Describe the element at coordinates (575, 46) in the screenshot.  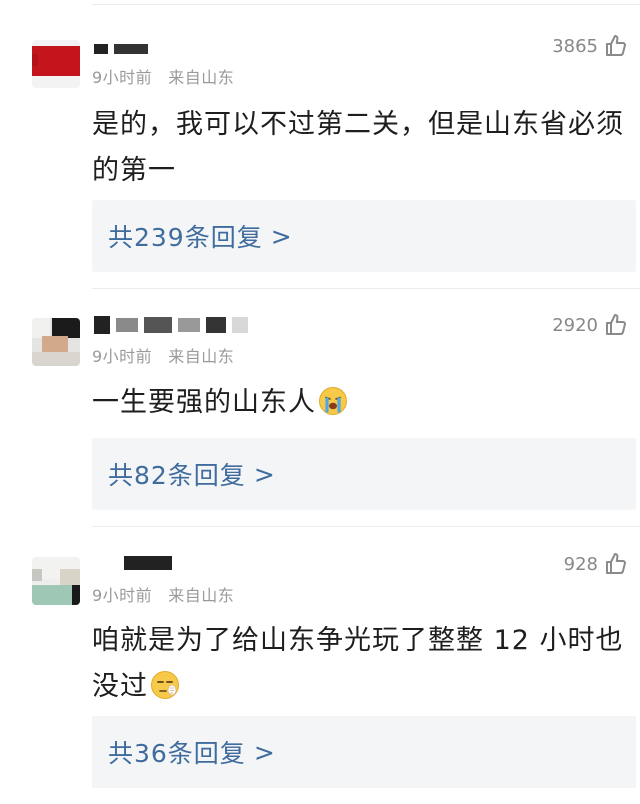
I see `like-count: 3865` at that location.